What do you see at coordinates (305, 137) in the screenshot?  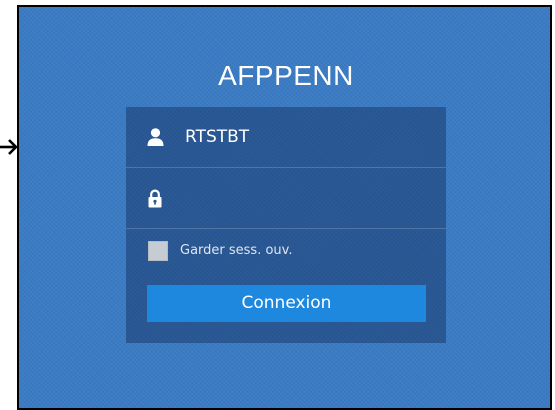 I see `username-input` at bounding box center [305, 137].